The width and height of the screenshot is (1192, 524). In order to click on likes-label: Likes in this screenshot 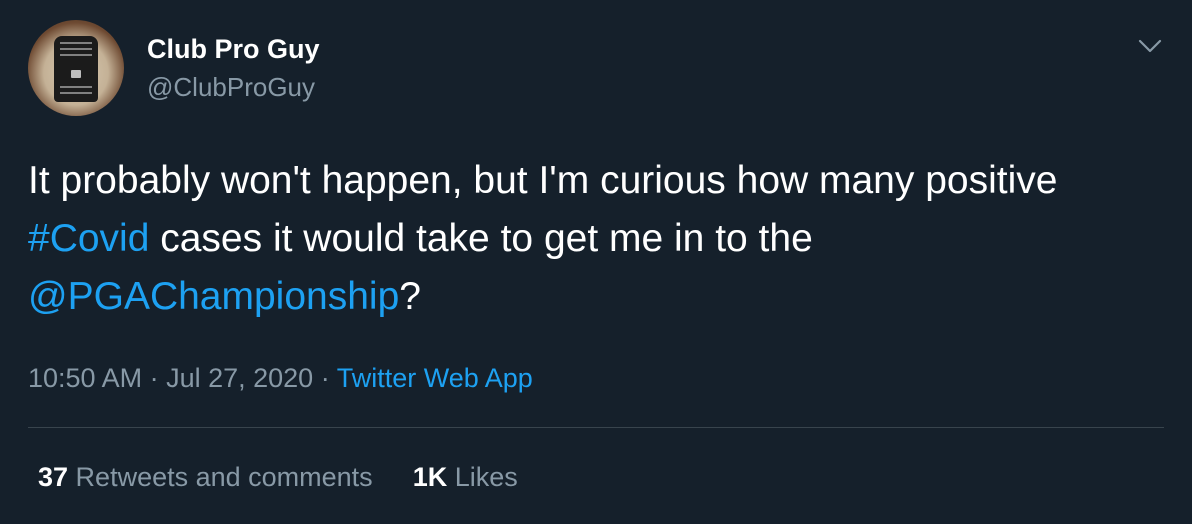, I will do `click(482, 477)`.